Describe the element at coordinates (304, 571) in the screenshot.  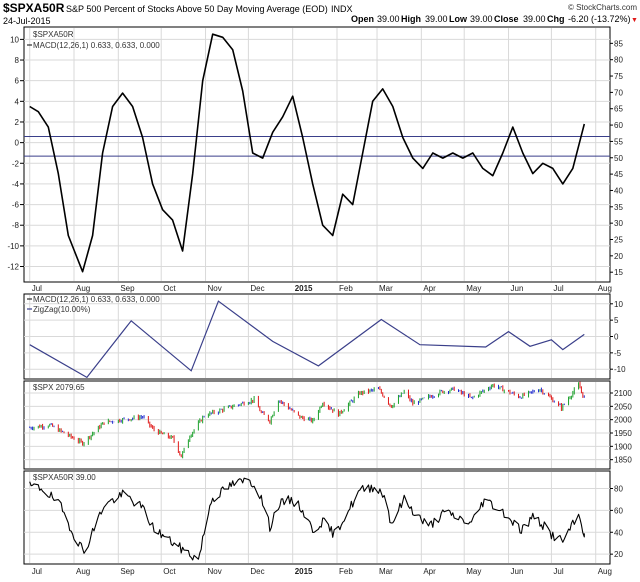
I see `x-tick-label-lower: 2015` at that location.